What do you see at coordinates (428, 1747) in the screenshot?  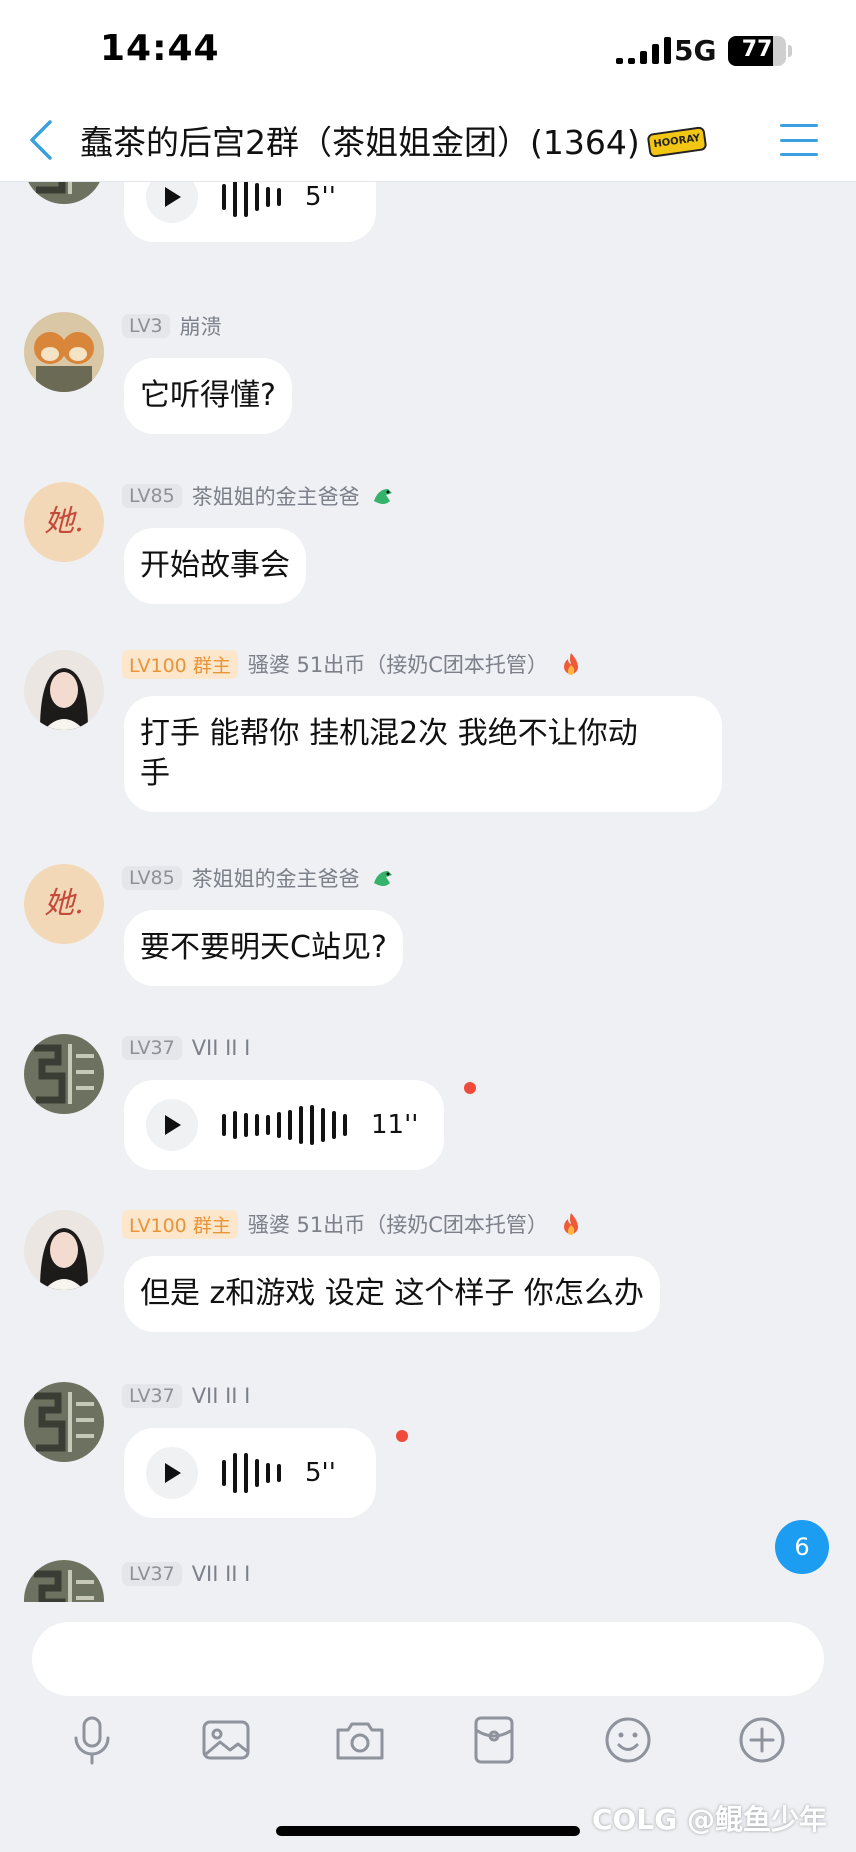 I see `toolbar` at bounding box center [428, 1747].